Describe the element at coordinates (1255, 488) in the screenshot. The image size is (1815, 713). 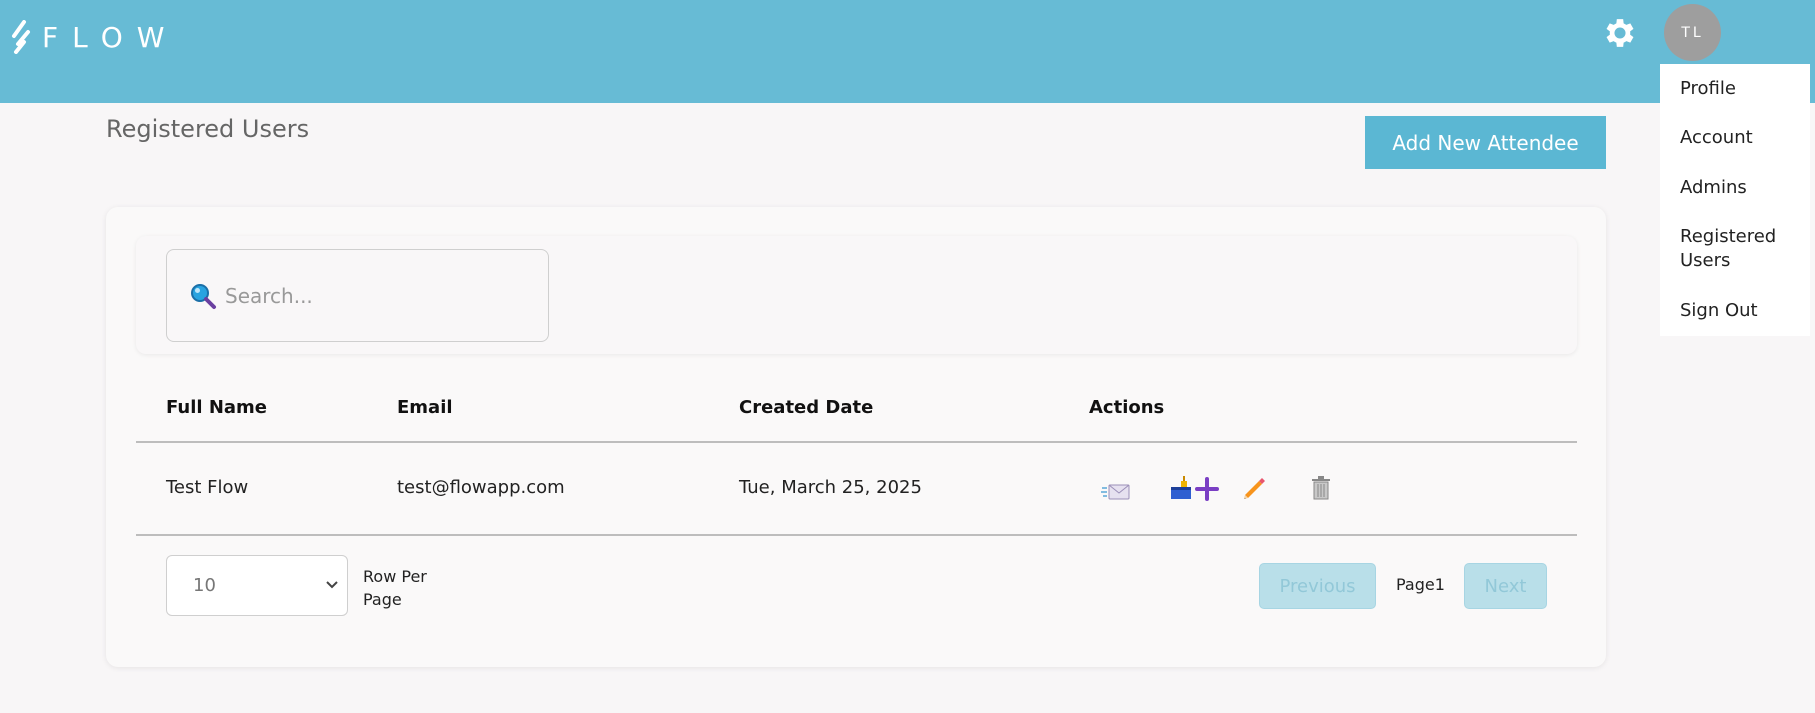
I see `pencil-icon` at that location.